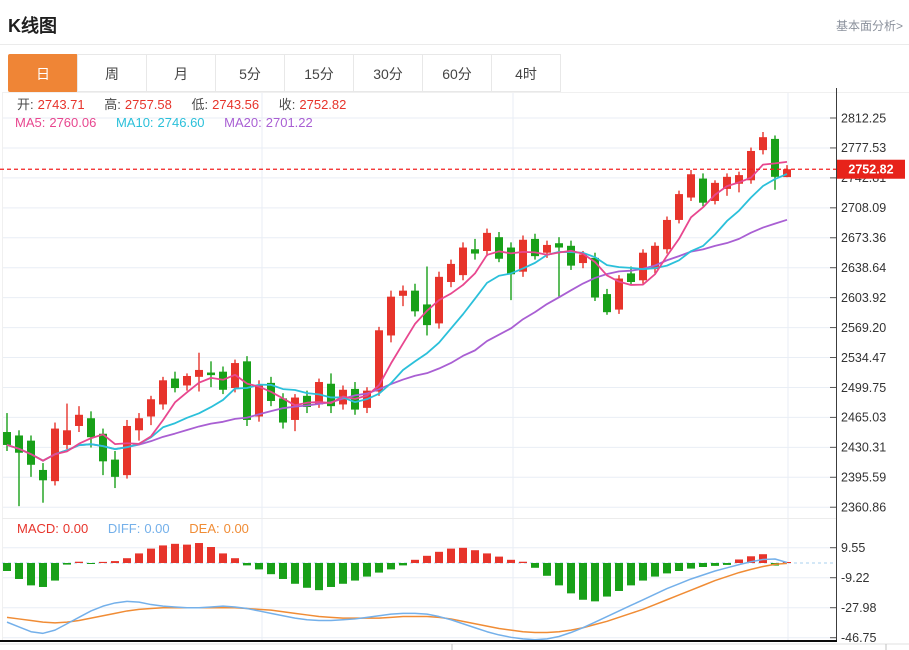  What do you see at coordinates (863, 418) in the screenshot?
I see `svg-text: 2465.03` at bounding box center [863, 418].